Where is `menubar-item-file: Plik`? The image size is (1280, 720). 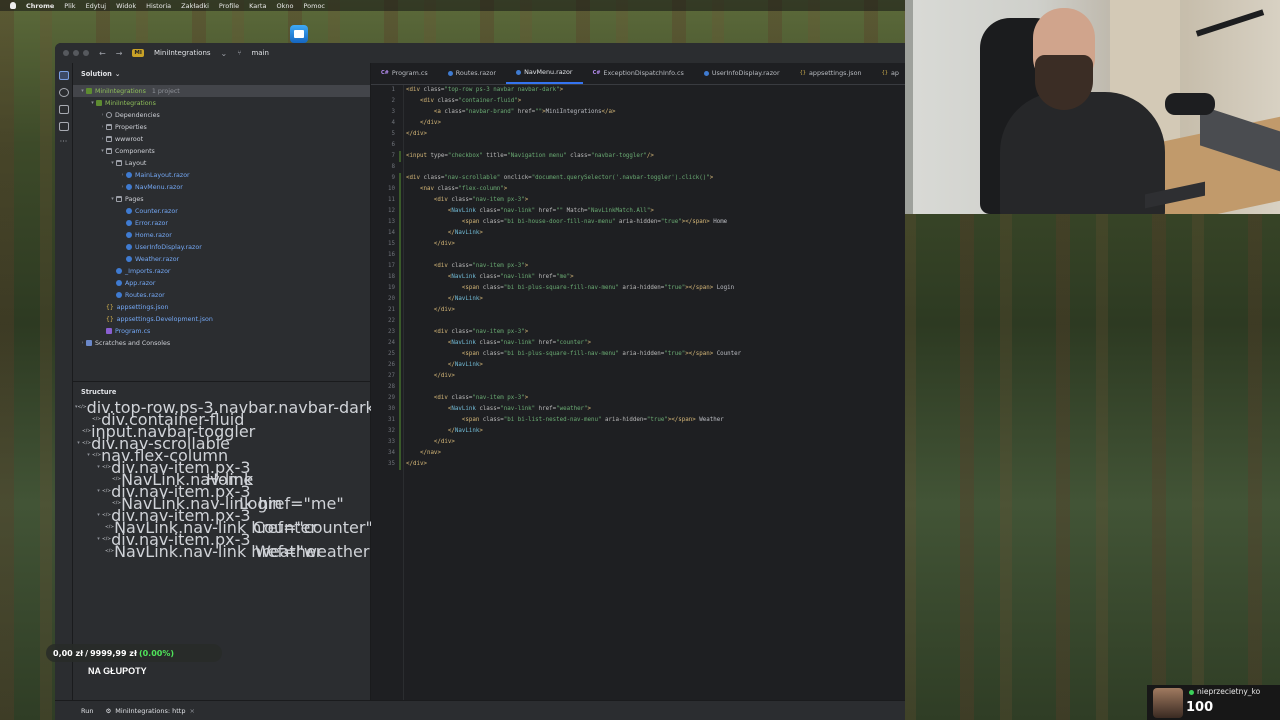
menubar-item-file: Plik is located at coordinates (69, 6).